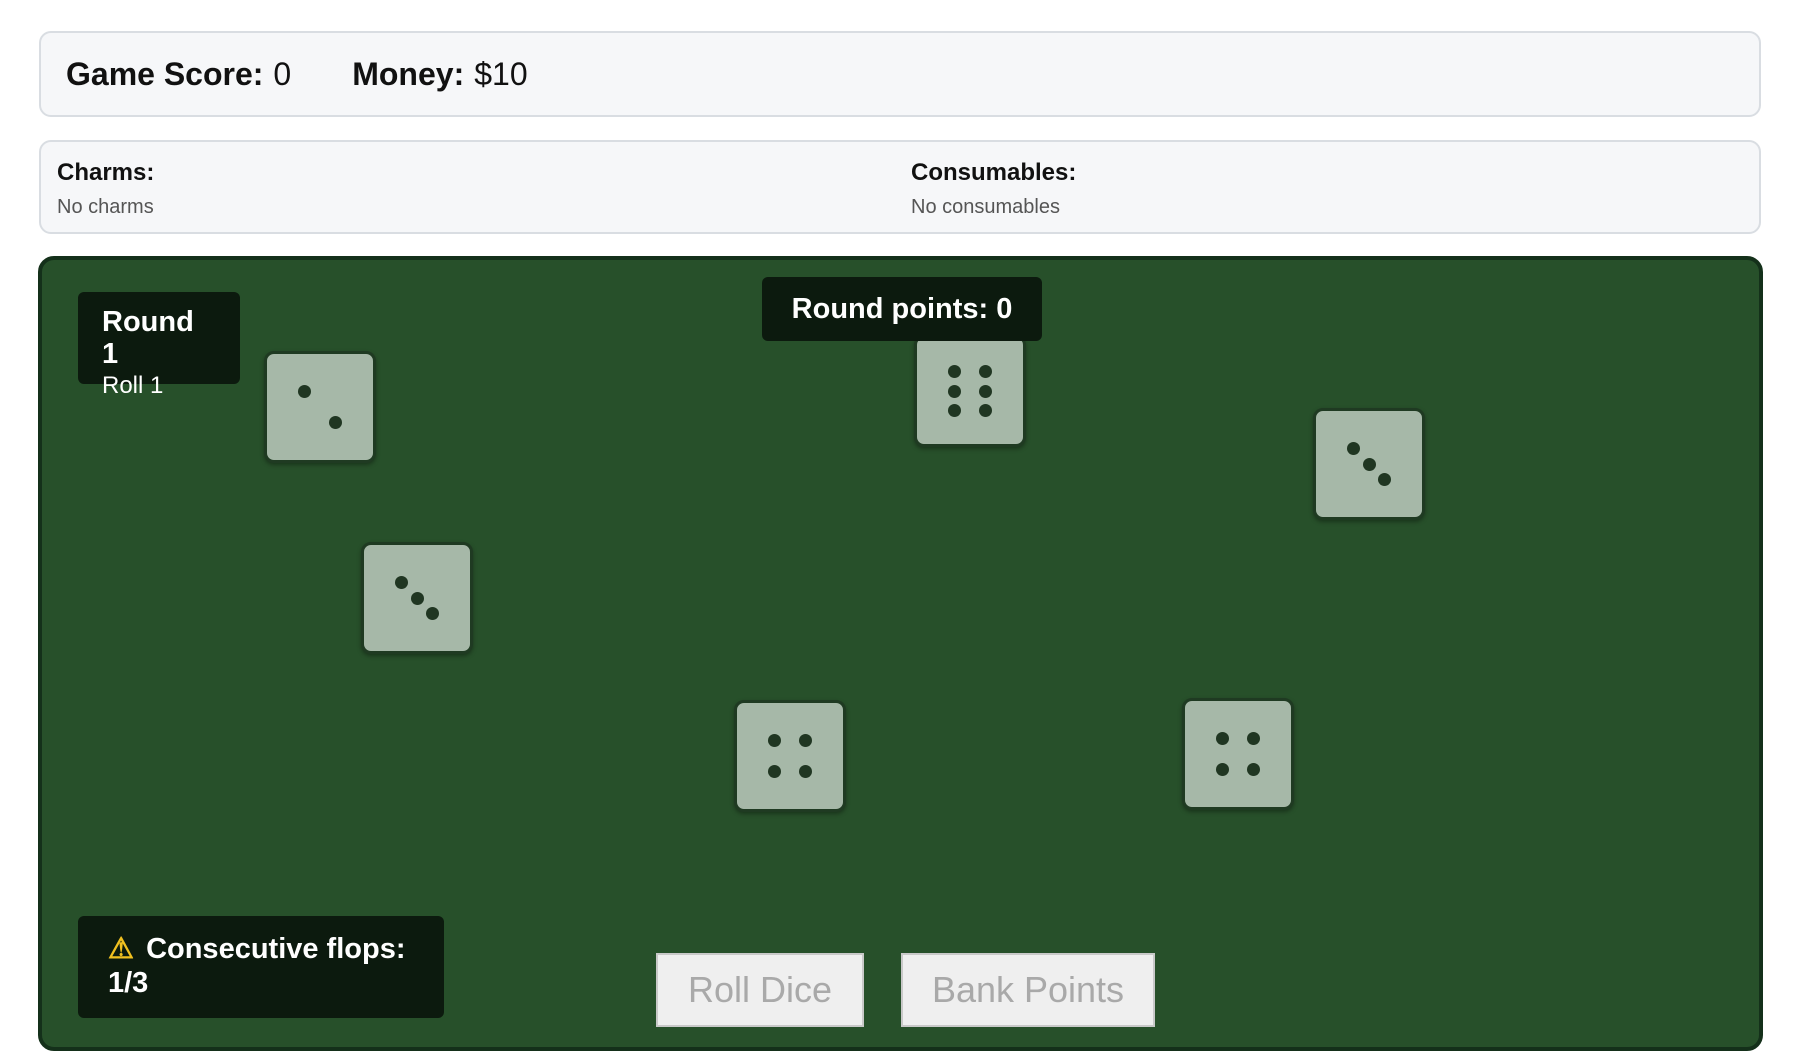 The image size is (1800, 1060). Describe the element at coordinates (902, 309) in the screenshot. I see `round-points: Round points: 0` at that location.